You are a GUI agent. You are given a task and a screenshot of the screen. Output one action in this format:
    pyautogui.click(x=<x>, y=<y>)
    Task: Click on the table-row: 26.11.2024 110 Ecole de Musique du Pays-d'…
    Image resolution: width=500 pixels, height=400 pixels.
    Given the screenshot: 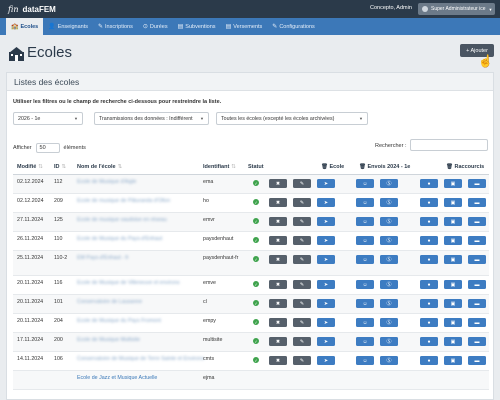 What is the action you would take?
    pyautogui.click(x=251, y=241)
    